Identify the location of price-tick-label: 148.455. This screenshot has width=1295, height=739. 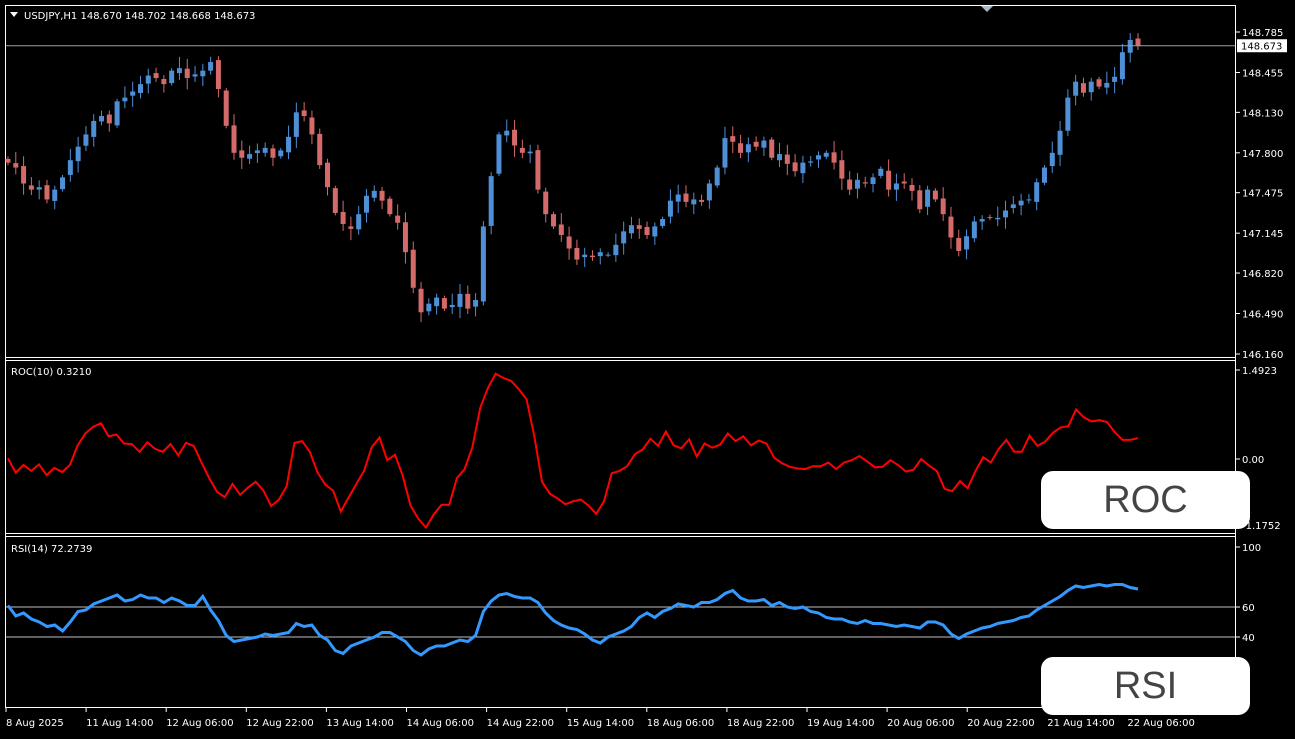
(1262, 73).